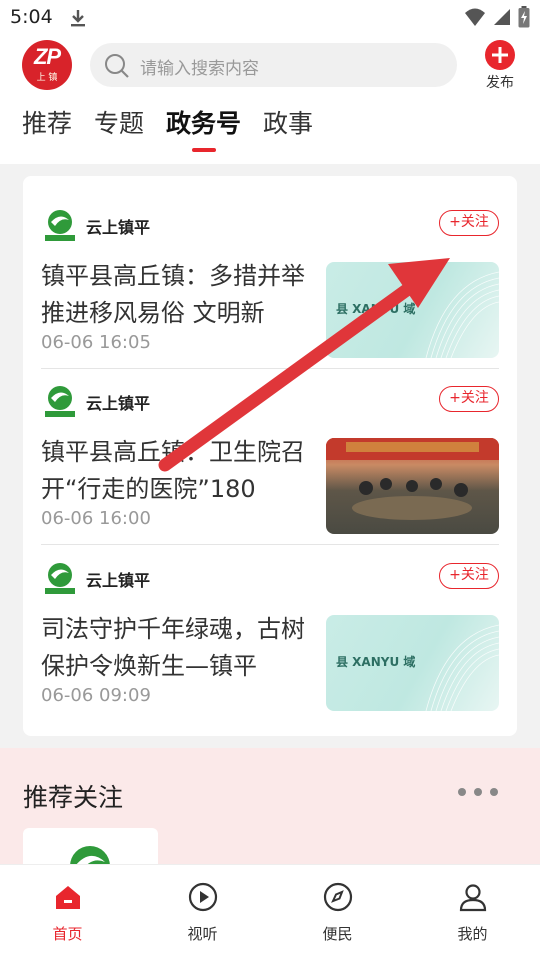 This screenshot has height=960, width=540. Describe the element at coordinates (337, 934) in the screenshot. I see `nav-label: 便民` at that location.